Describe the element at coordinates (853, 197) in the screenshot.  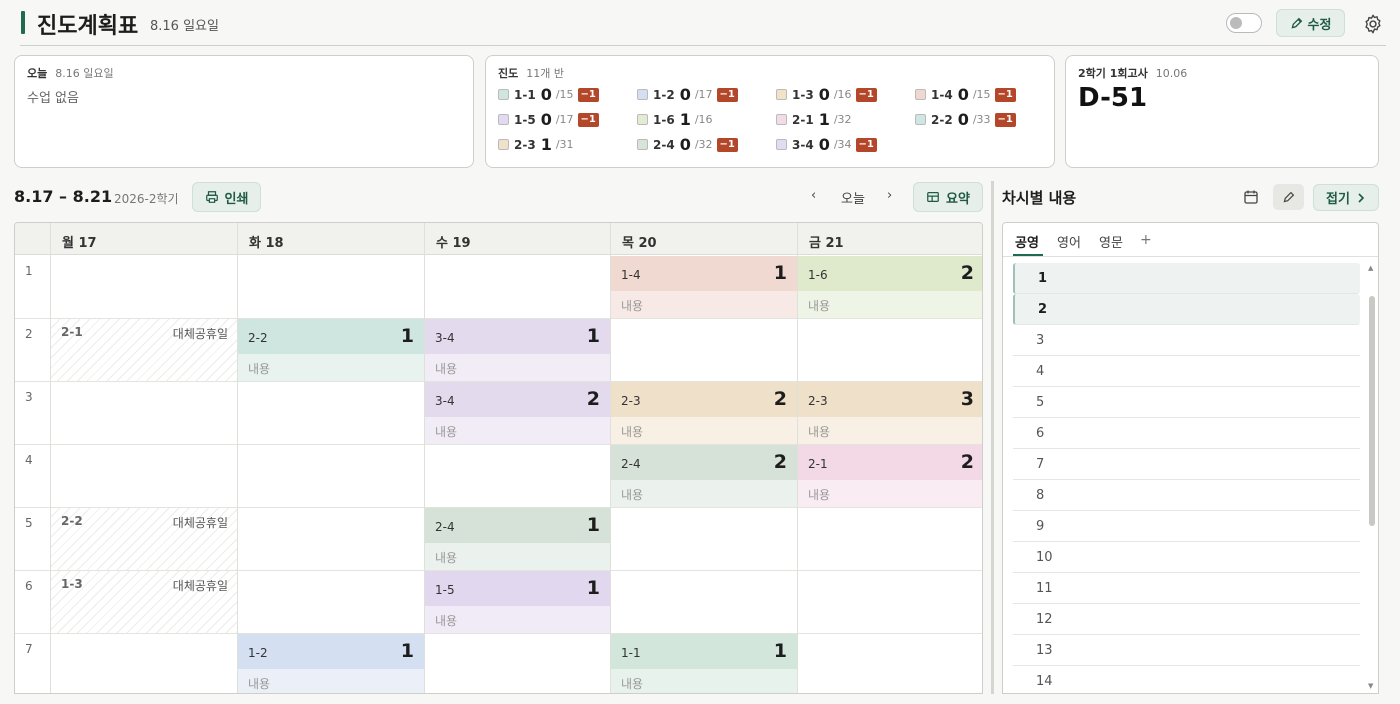
I see `today-button: 오늘` at that location.